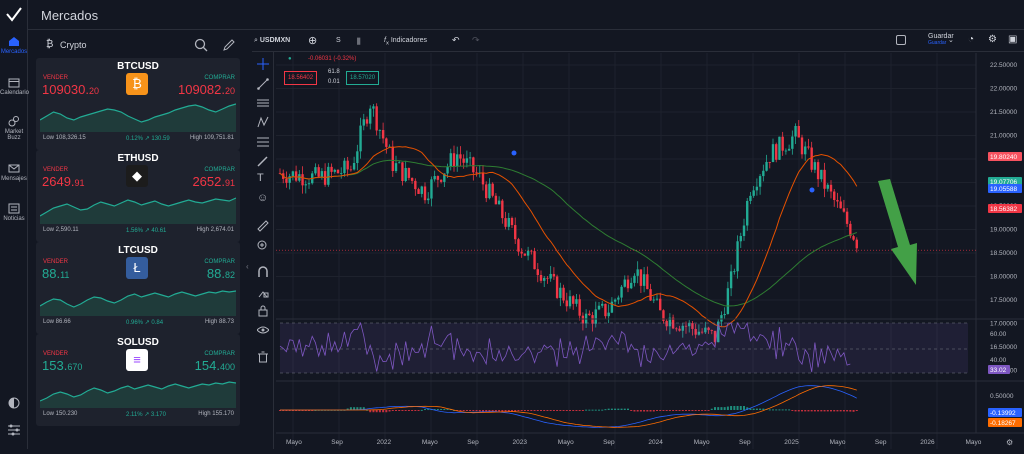  What do you see at coordinates (263, 161) in the screenshot?
I see `brush-icon` at bounding box center [263, 161].